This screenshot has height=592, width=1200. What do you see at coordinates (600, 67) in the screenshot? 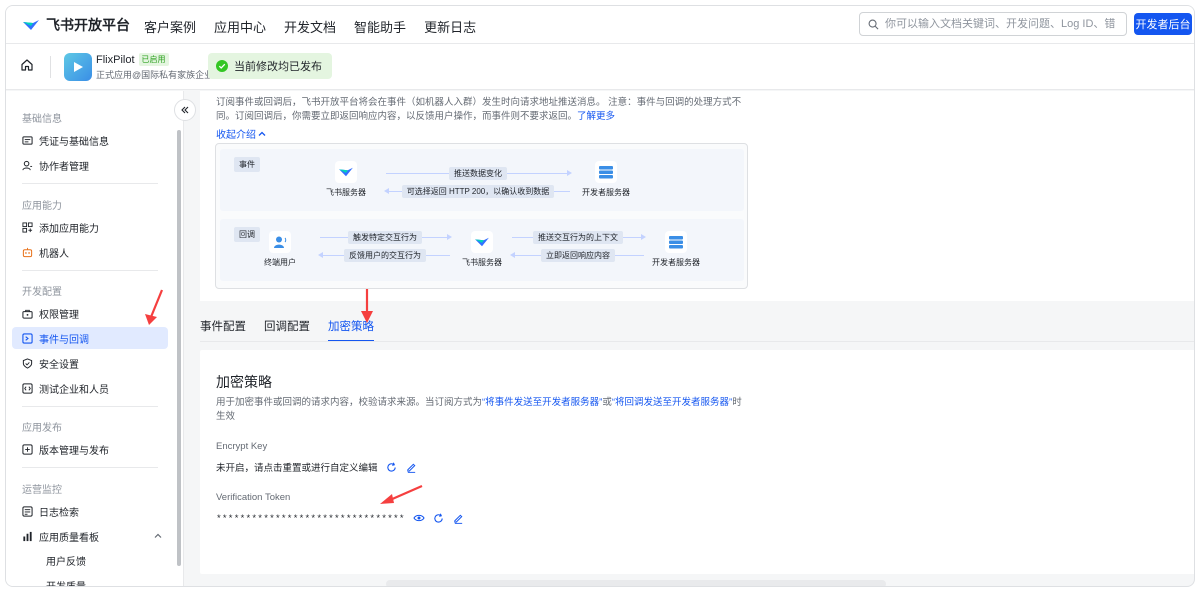
I see `app-header-bar: FlixPilot 已启用 正式应用@国际私有家族企业 当前修改均已发布` at bounding box center [600, 67].